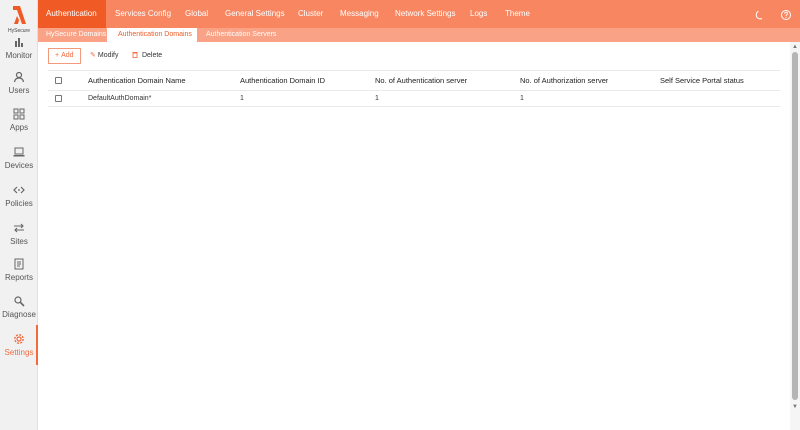 This screenshot has width=800, height=430. Describe the element at coordinates (58, 98) in the screenshot. I see `row-checkbox` at that location.